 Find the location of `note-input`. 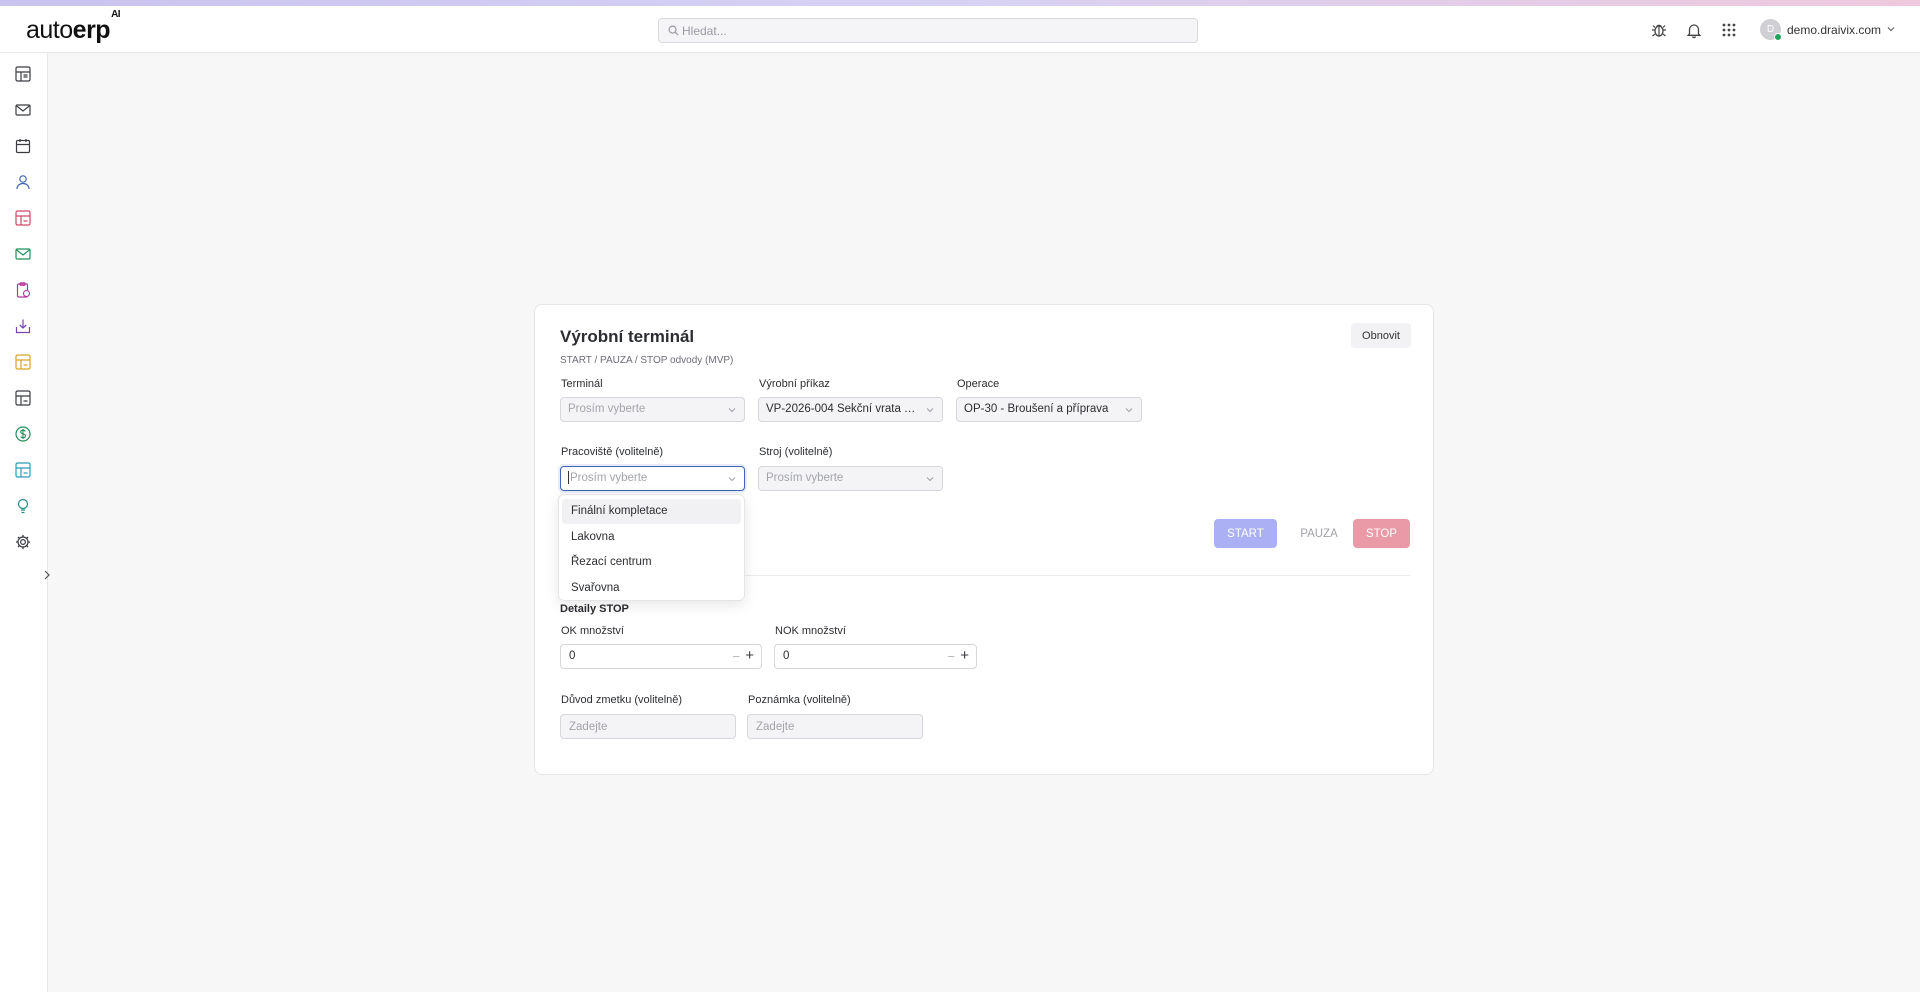

note-input is located at coordinates (835, 726).